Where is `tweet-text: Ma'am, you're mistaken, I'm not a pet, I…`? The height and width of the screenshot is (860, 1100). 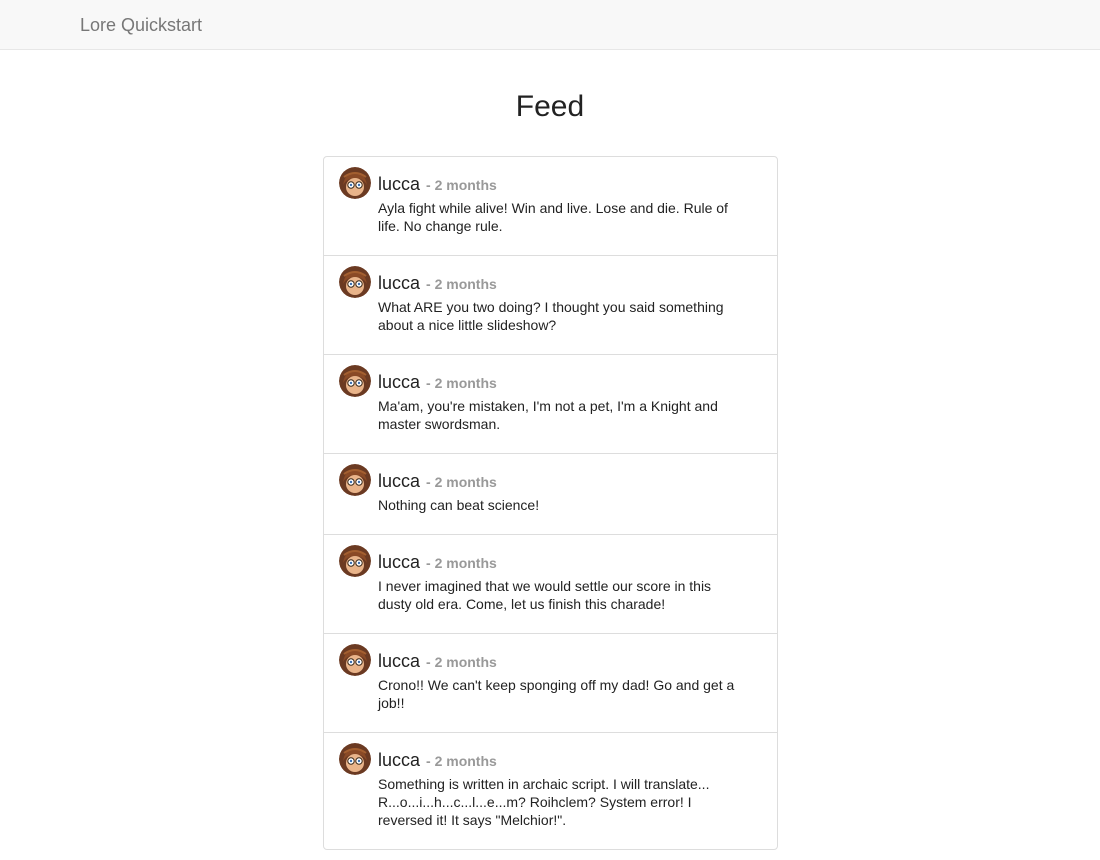
tweet-text: Ma'am, you're mistaken, I'm not a pet, I… is located at coordinates (548, 415).